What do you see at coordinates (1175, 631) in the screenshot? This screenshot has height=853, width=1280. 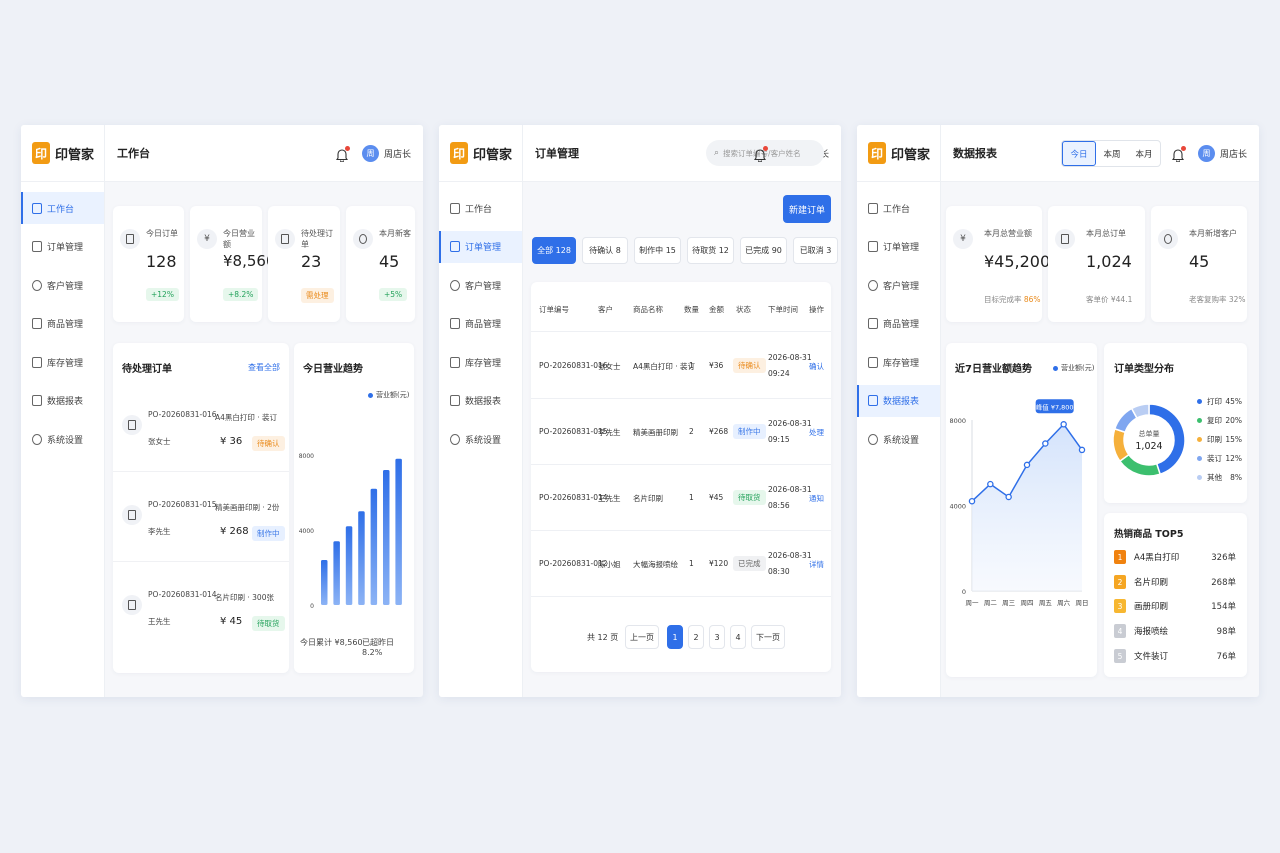 I see `list-item: 4 海报喷绘 98单` at bounding box center [1175, 631].